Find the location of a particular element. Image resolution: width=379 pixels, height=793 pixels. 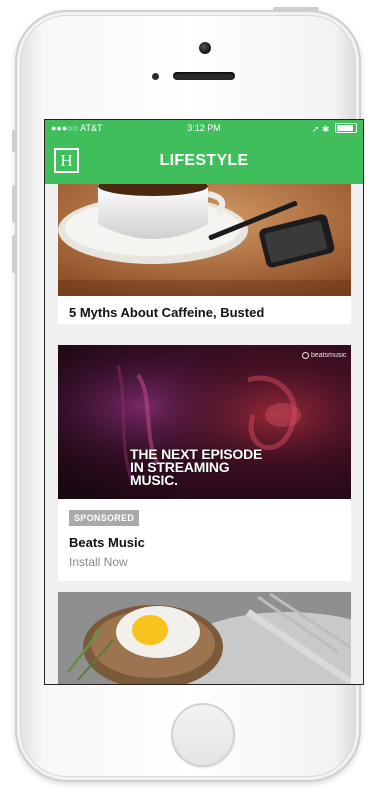

power-button is located at coordinates (296, 9).